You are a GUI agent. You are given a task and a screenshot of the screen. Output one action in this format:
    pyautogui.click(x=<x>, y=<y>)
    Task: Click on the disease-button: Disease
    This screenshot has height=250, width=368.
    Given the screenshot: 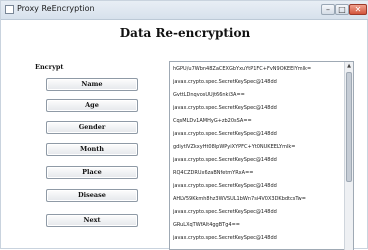 What is the action you would take?
    pyautogui.click(x=92, y=195)
    